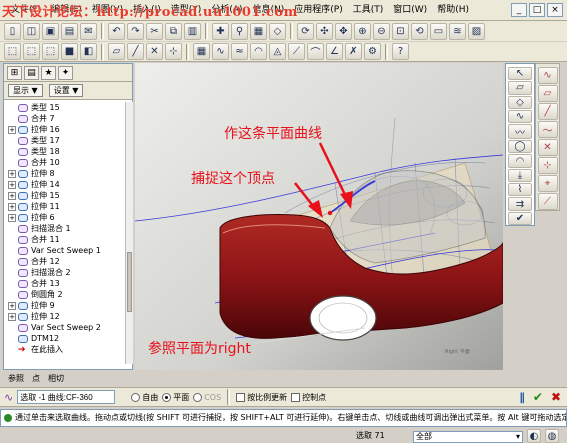 Image resolution: width=567 pixels, height=443 pixels. What do you see at coordinates (520, 204) in the screenshot?
I see `offset-icon: ⇉` at bounding box center [520, 204].